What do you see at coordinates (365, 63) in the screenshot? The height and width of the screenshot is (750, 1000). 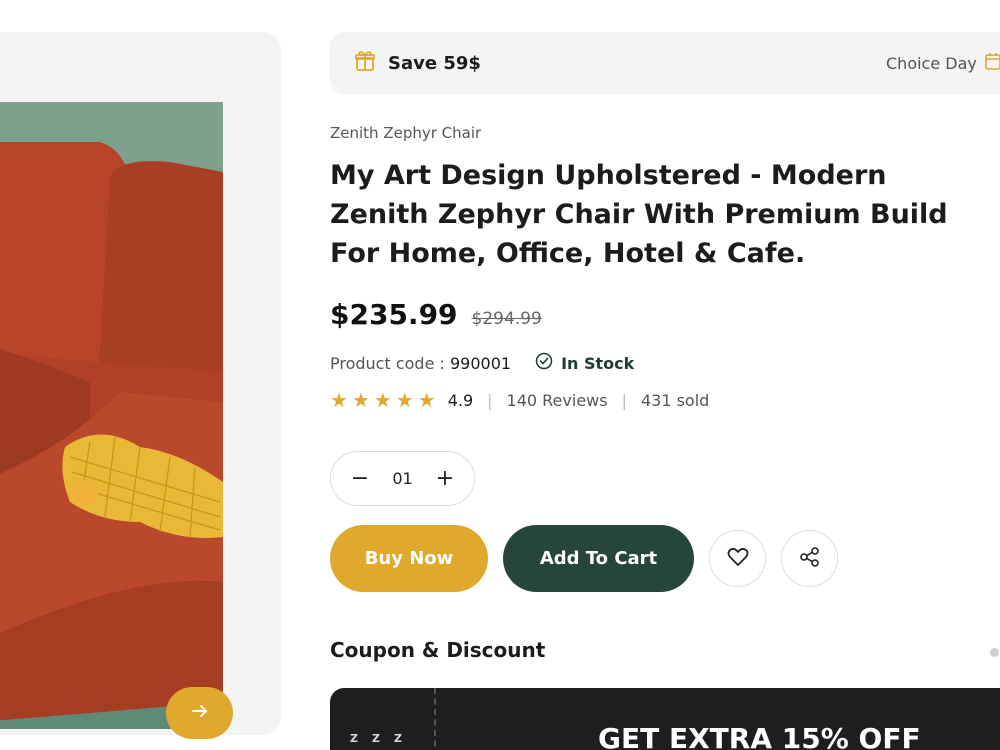 I see `gift-icon` at bounding box center [365, 63].